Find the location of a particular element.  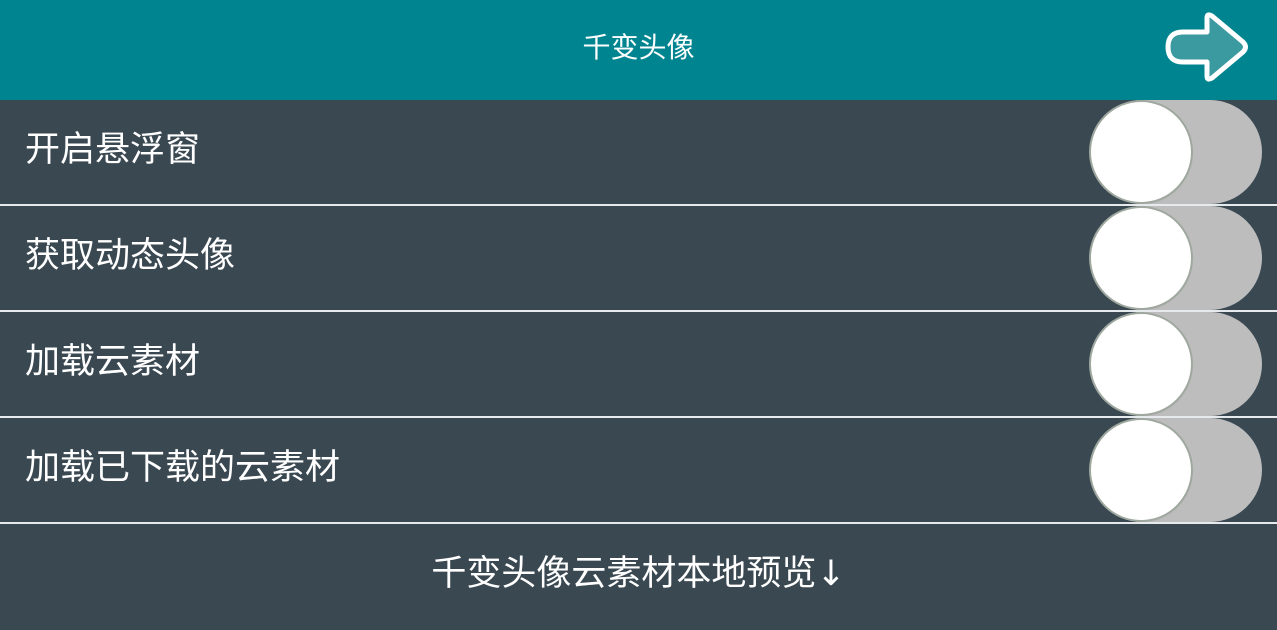

page-title: 千变头像 is located at coordinates (638, 47).